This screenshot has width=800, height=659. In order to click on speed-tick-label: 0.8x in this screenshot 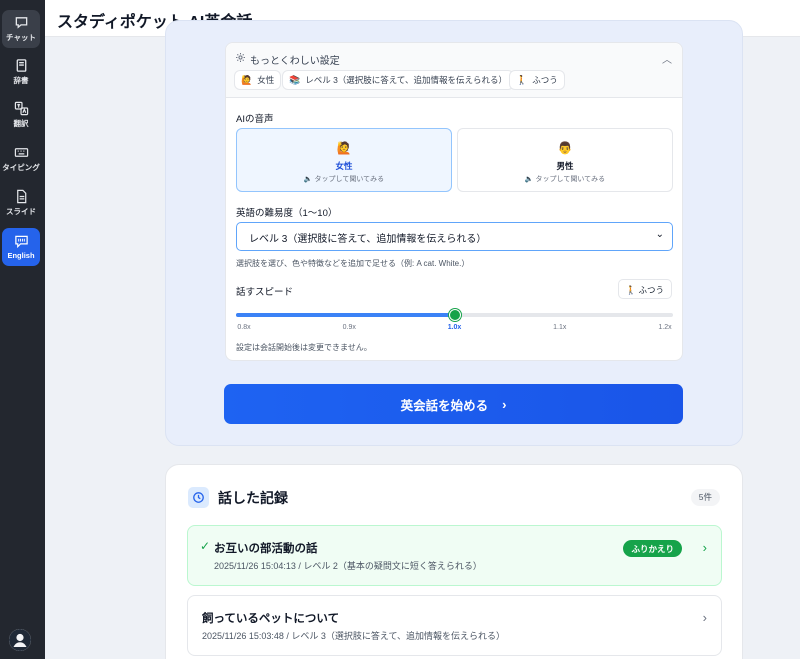, I will do `click(244, 327)`.